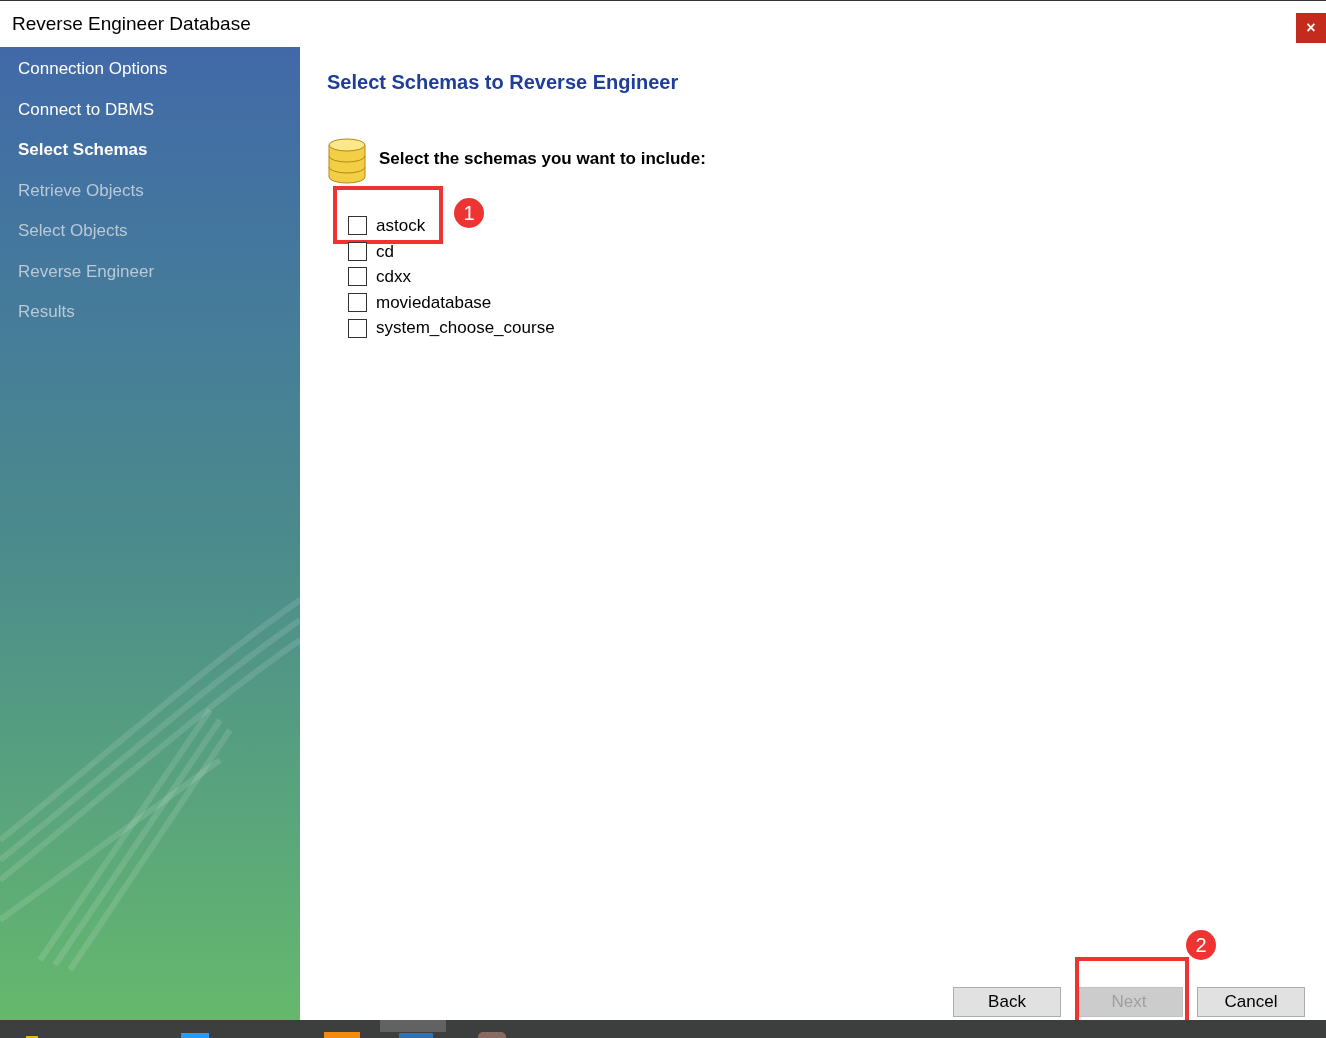  Describe the element at coordinates (81, 190) in the screenshot. I see `wizard-step: Retrieve Objects` at that location.